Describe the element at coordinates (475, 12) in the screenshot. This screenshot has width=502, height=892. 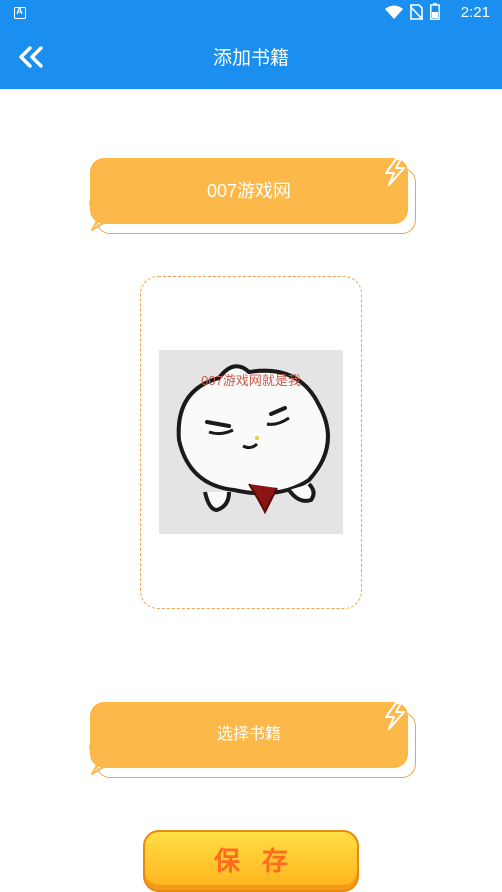
I see `status-time: 2:21` at that location.